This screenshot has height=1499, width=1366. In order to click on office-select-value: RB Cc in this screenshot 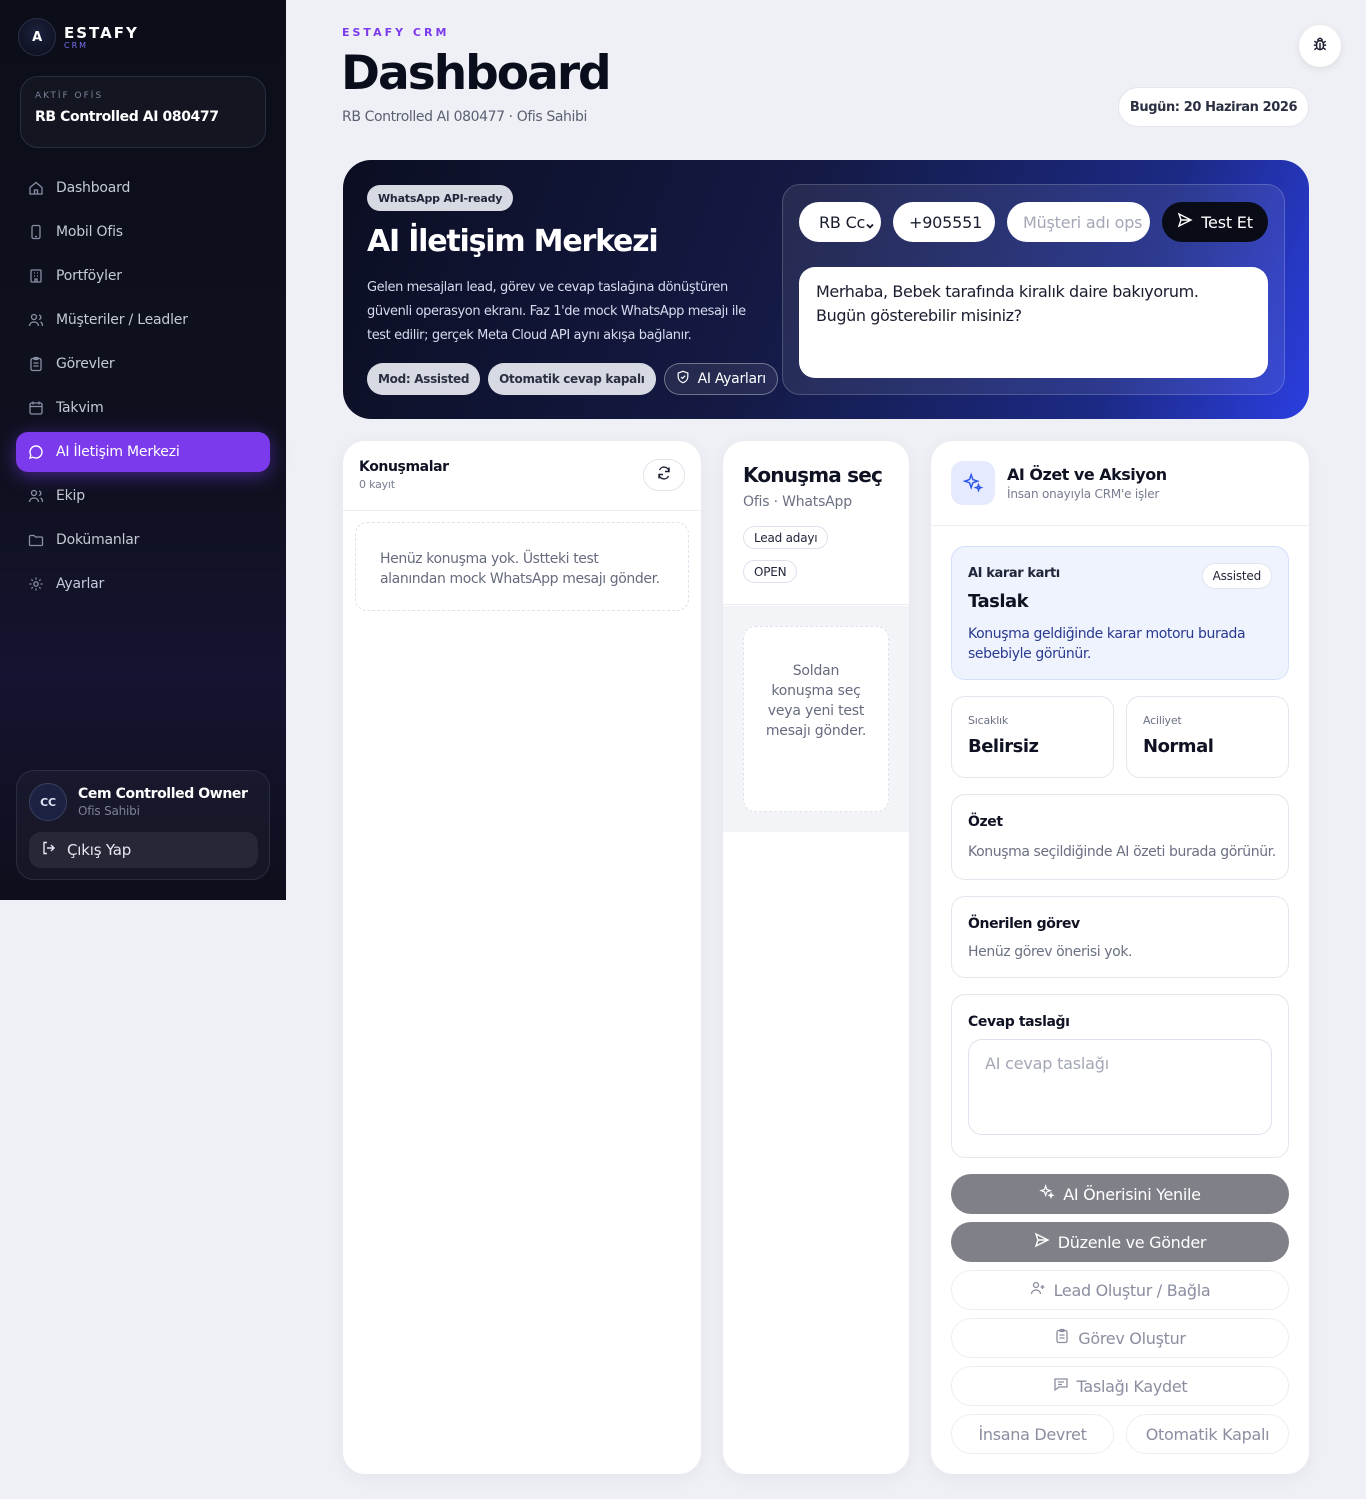, I will do `click(842, 222)`.